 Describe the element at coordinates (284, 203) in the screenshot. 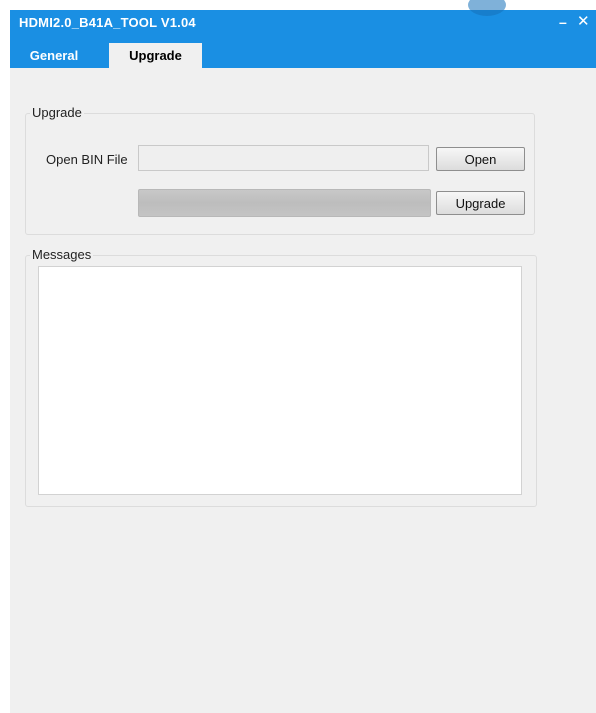

I see `upgrade-progress-bar` at that location.